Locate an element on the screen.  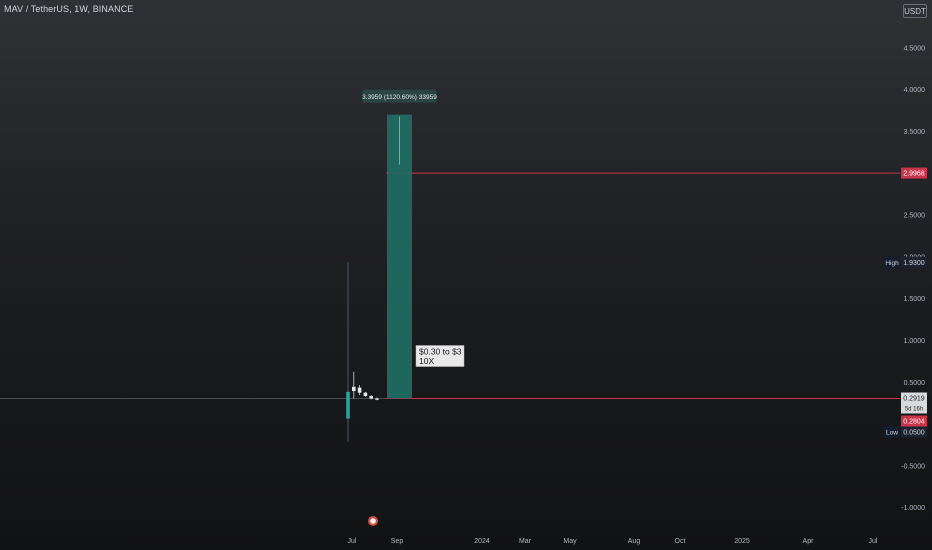
event-marker-icon is located at coordinates (373, 521).